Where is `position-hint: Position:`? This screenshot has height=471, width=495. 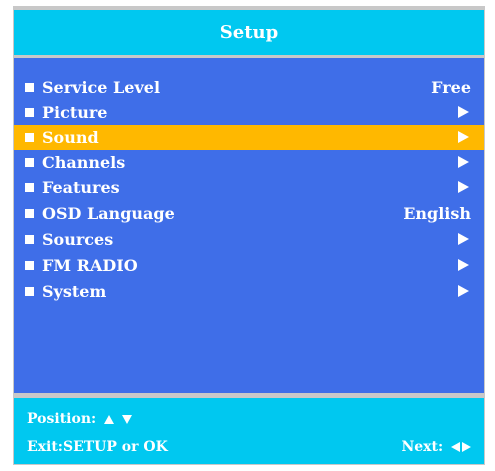 position-hint: Position: is located at coordinates (79, 419).